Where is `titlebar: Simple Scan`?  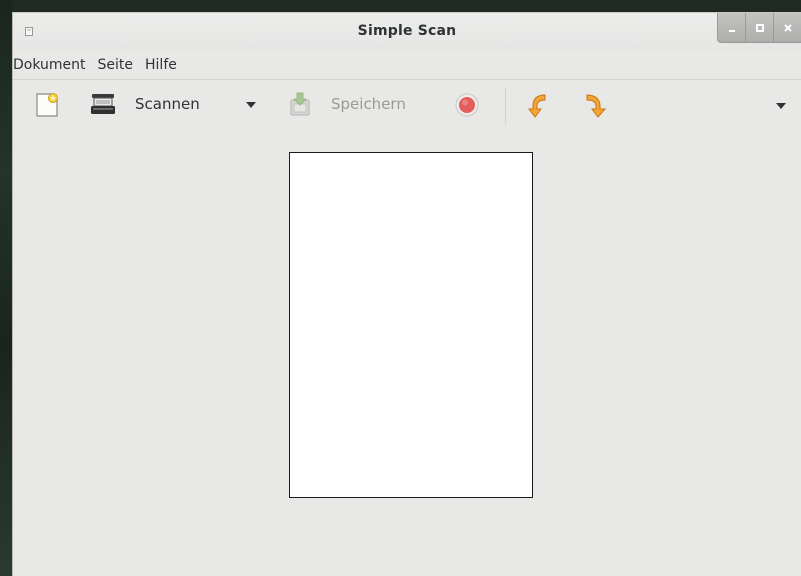
titlebar: Simple Scan is located at coordinates (407, 32).